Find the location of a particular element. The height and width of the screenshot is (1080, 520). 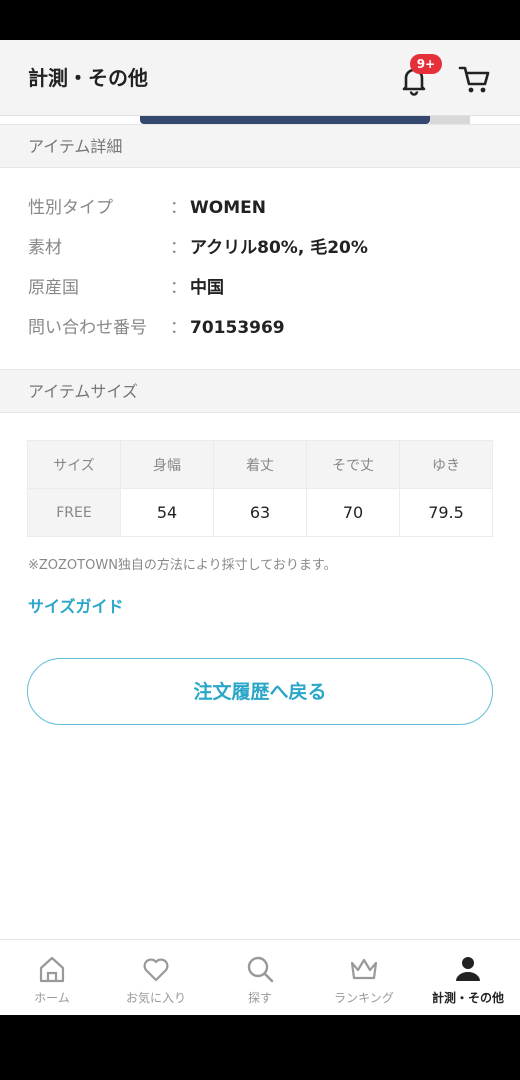

nav-item-favorites: お気に入り is located at coordinates (156, 977).